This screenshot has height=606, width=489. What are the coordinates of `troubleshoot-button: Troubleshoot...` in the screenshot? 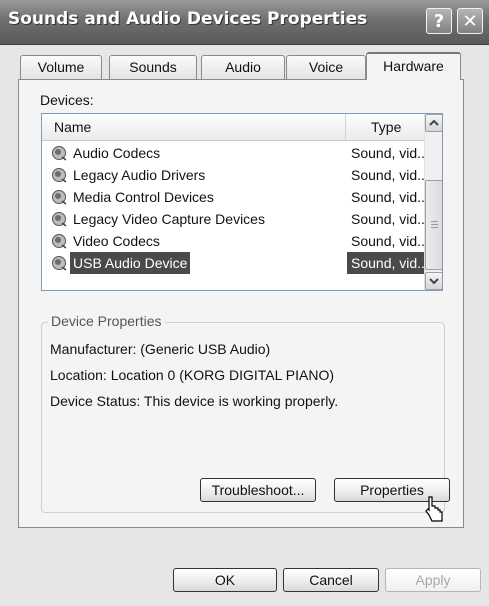 It's located at (258, 490).